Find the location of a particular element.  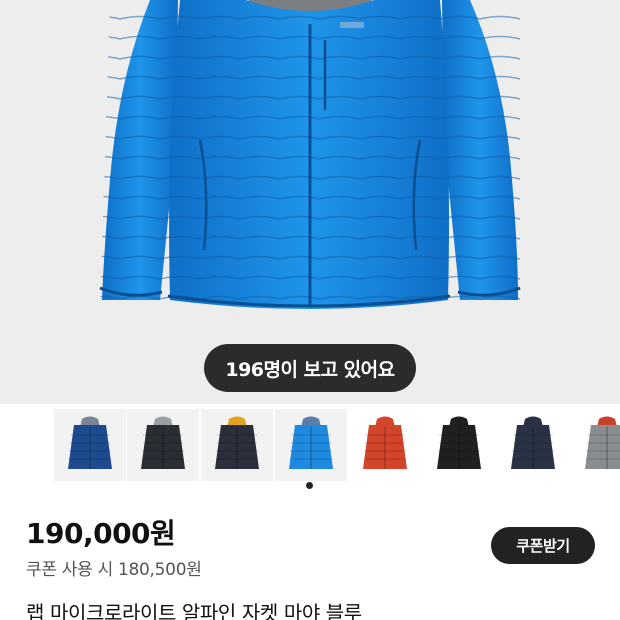

thumbnail-red is located at coordinates (385, 445).